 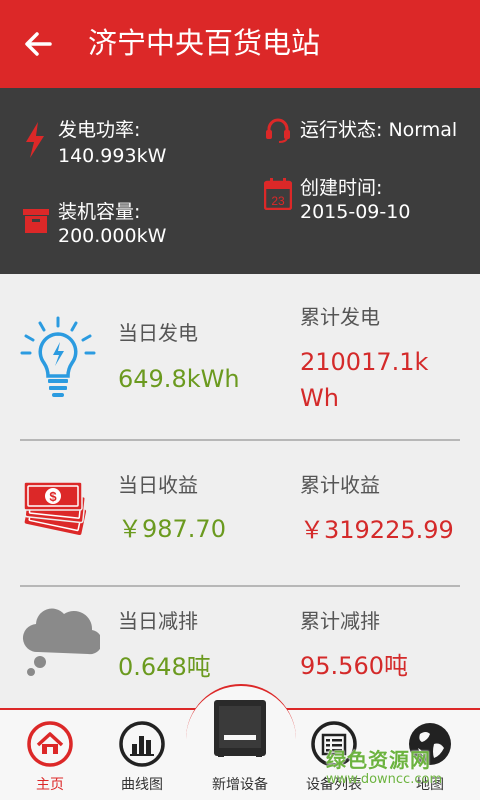 What do you see at coordinates (142, 744) in the screenshot?
I see `bar-chart-icon` at bounding box center [142, 744].